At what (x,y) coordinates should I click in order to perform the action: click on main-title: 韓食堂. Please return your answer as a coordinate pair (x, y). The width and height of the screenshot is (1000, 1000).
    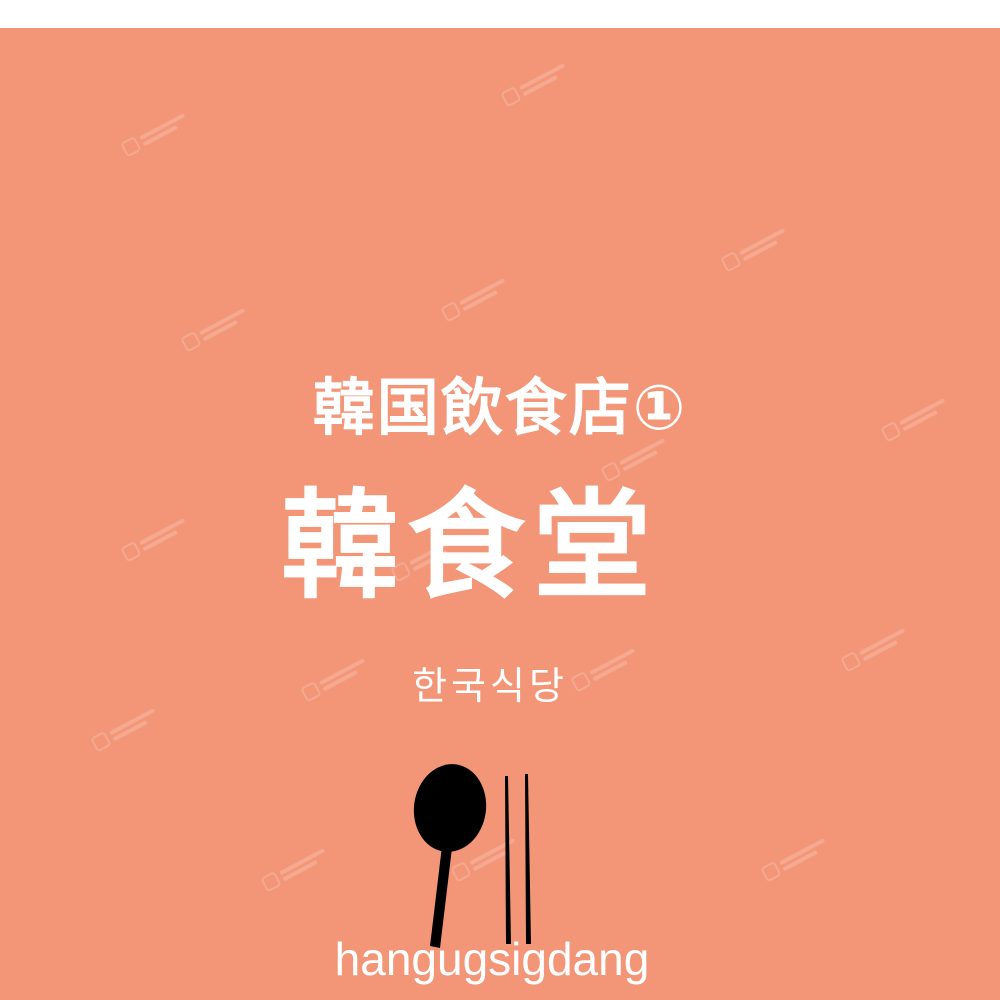
    Looking at the image, I should click on (469, 546).